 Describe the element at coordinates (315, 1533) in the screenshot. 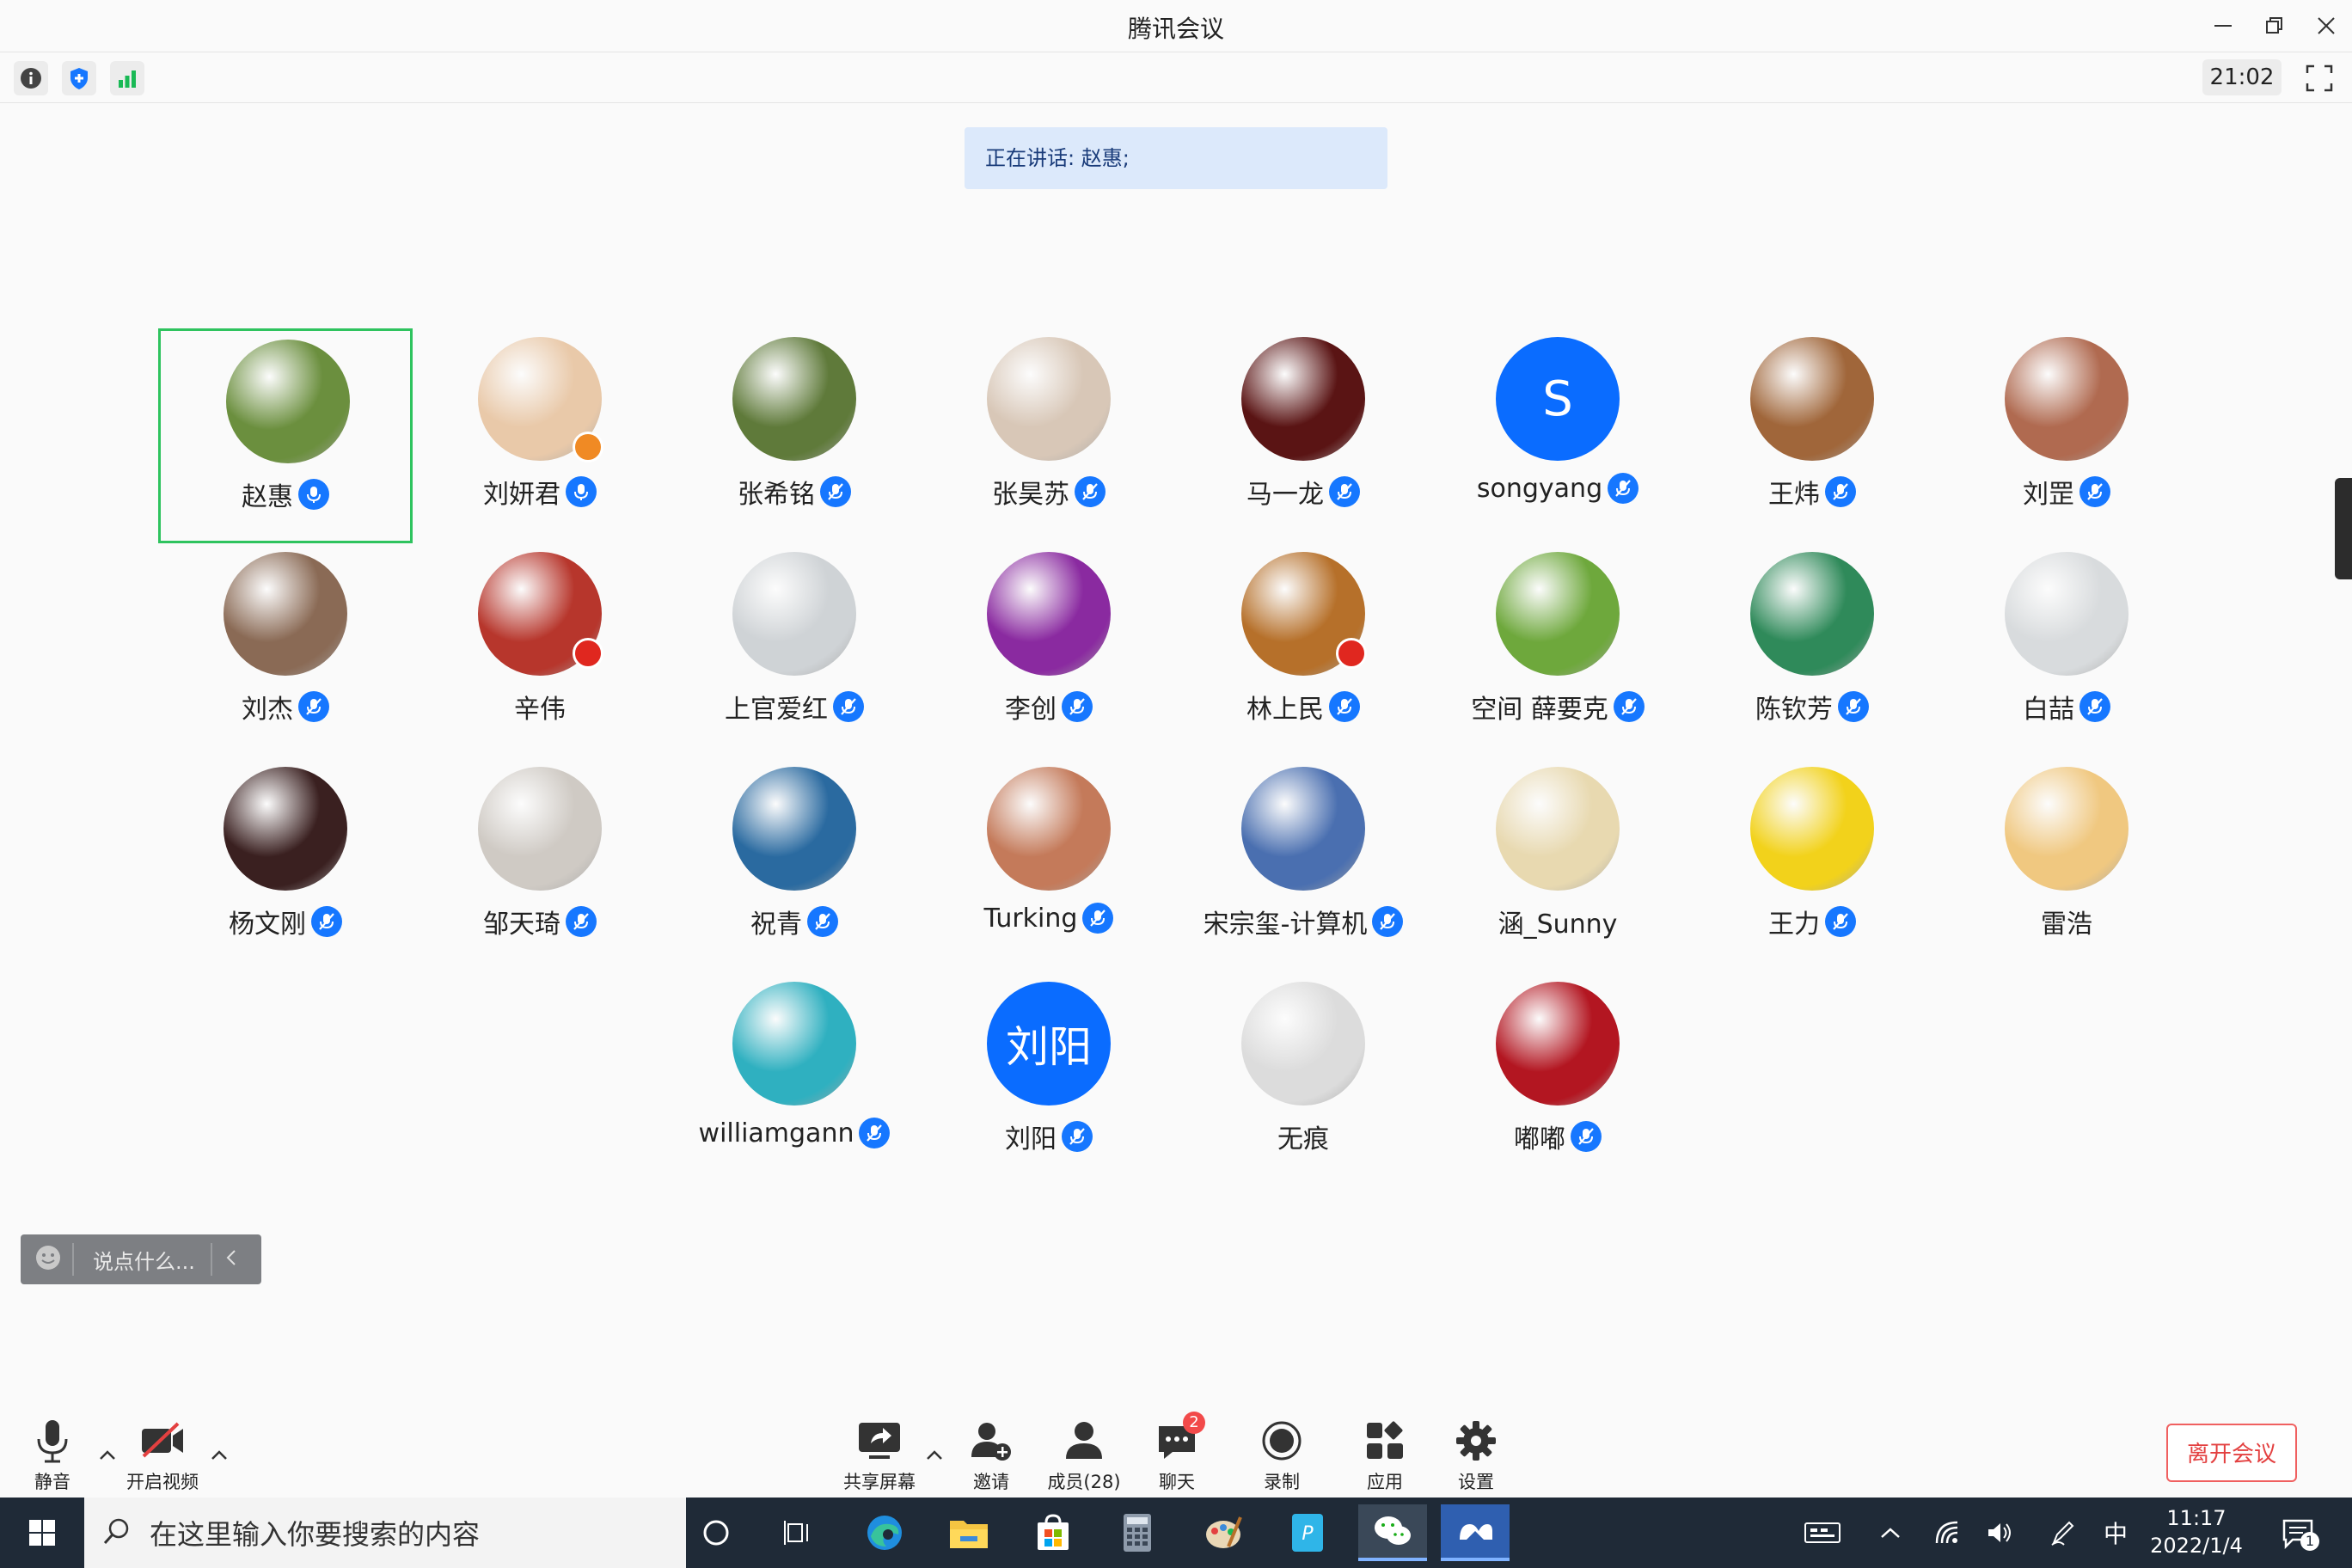

I see `taskbar-search-placeholder: 在这里输入你要搜索的内容` at that location.